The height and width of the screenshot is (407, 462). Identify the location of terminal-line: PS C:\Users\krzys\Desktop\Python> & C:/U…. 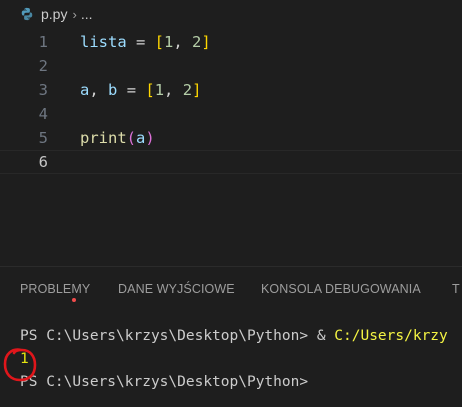
(234, 336).